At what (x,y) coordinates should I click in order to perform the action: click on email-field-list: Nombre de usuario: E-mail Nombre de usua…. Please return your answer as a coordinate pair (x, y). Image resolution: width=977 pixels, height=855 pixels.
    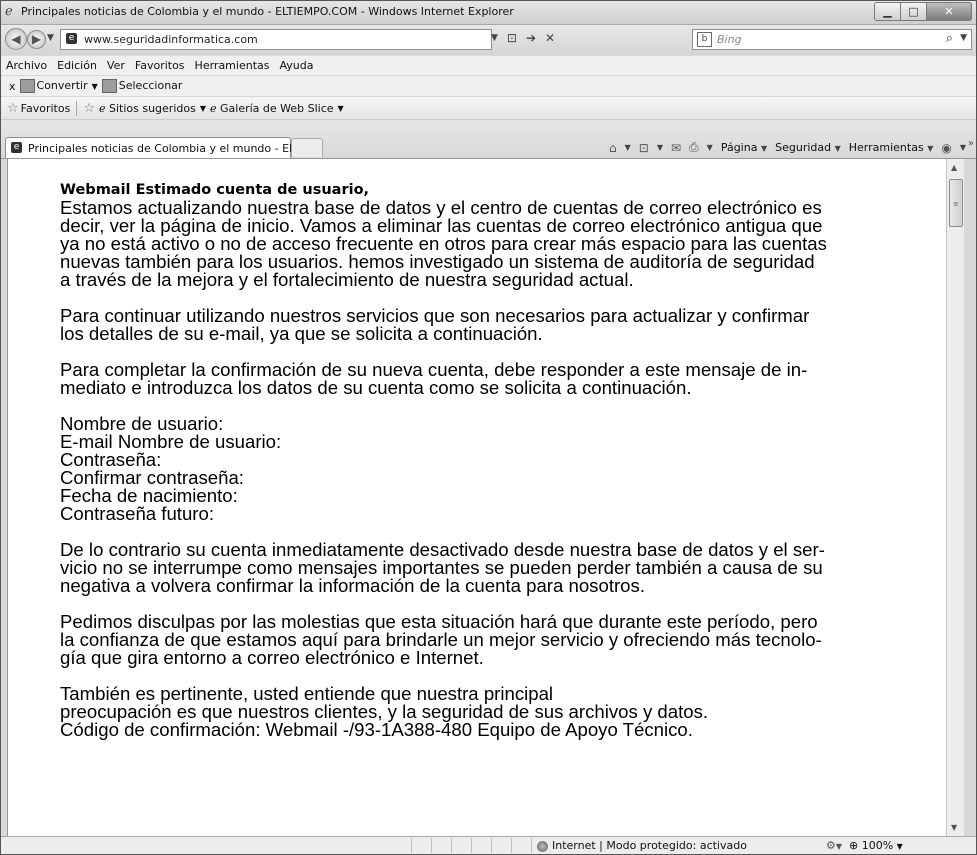
    Looking at the image, I should click on (171, 468).